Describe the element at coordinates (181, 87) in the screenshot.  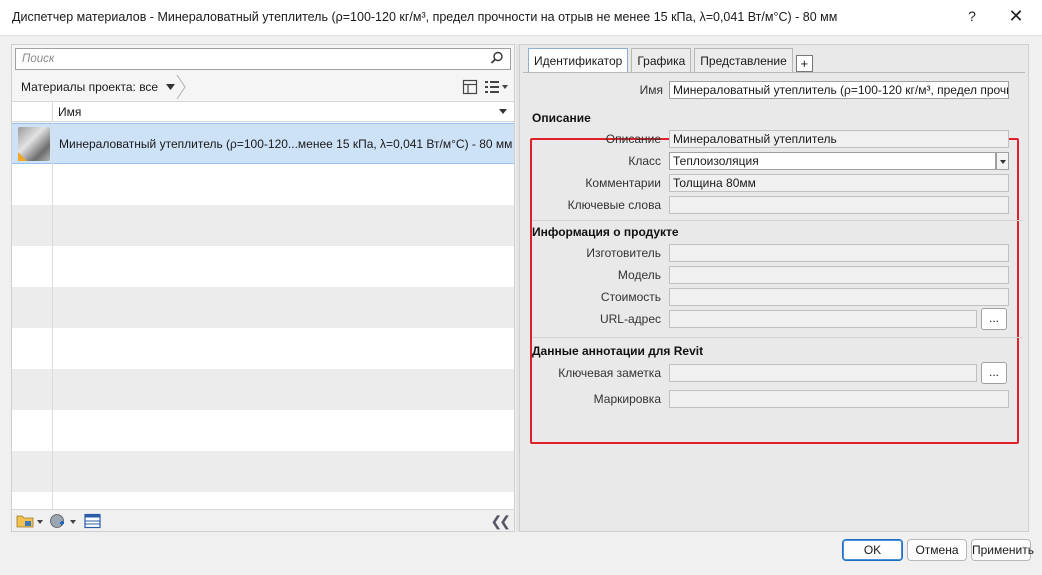
I see `breadcrumb-separator-icon` at that location.